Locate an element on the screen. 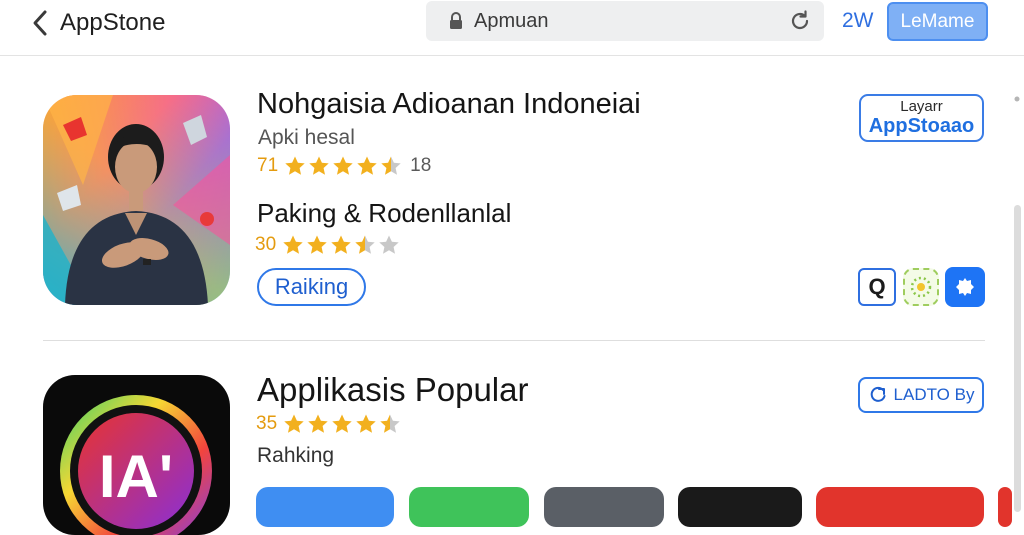 The image size is (1024, 535). gear-icon is located at coordinates (965, 287).